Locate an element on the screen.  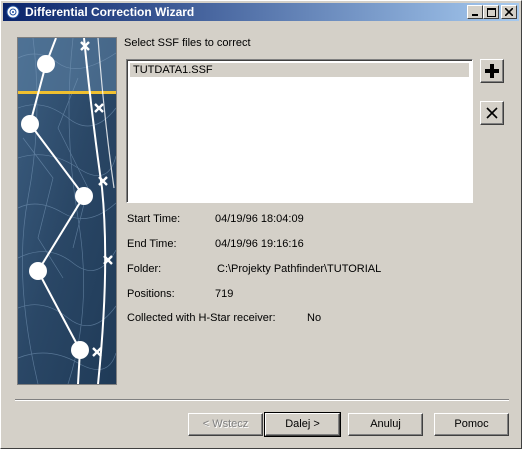
minimize-icon is located at coordinates (475, 15).